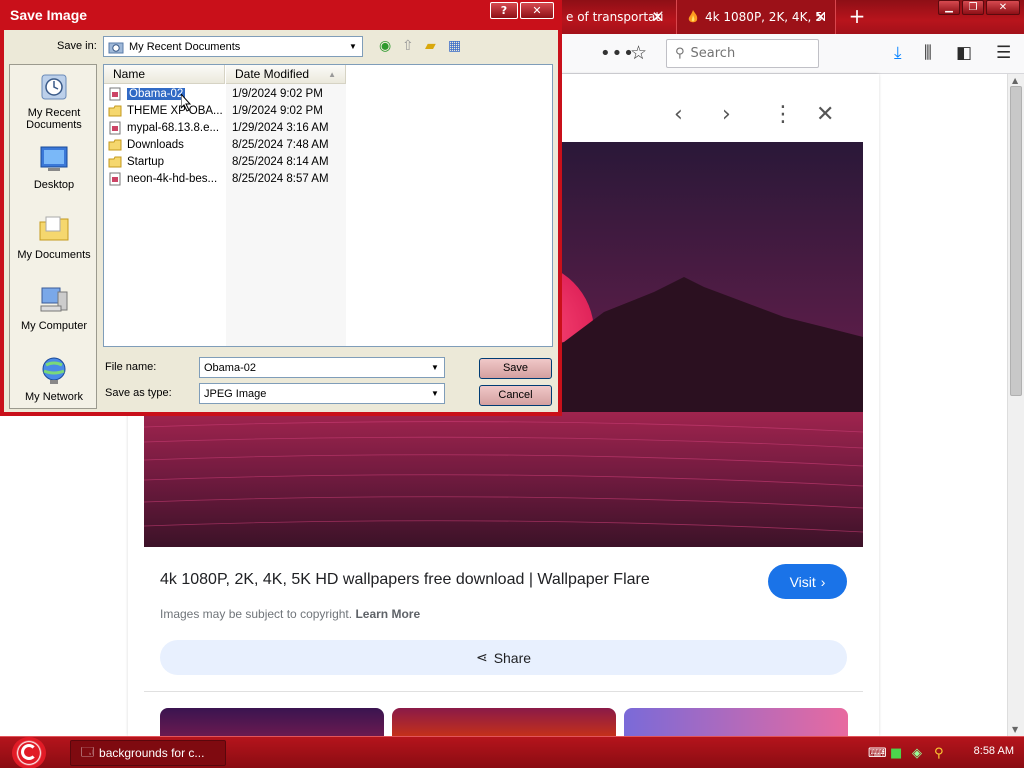 The width and height of the screenshot is (1024, 768). I want to click on taskbar: 🗔 backgrounds for c... ⌨ ■ ◈ ⚲ 8:58 AM, so click(512, 752).